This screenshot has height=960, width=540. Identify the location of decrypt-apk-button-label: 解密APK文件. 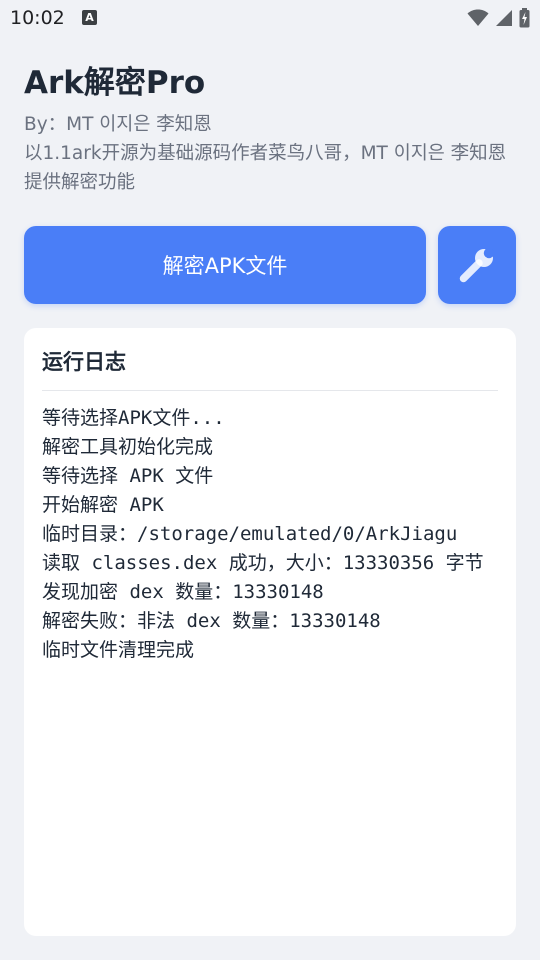
(225, 266).